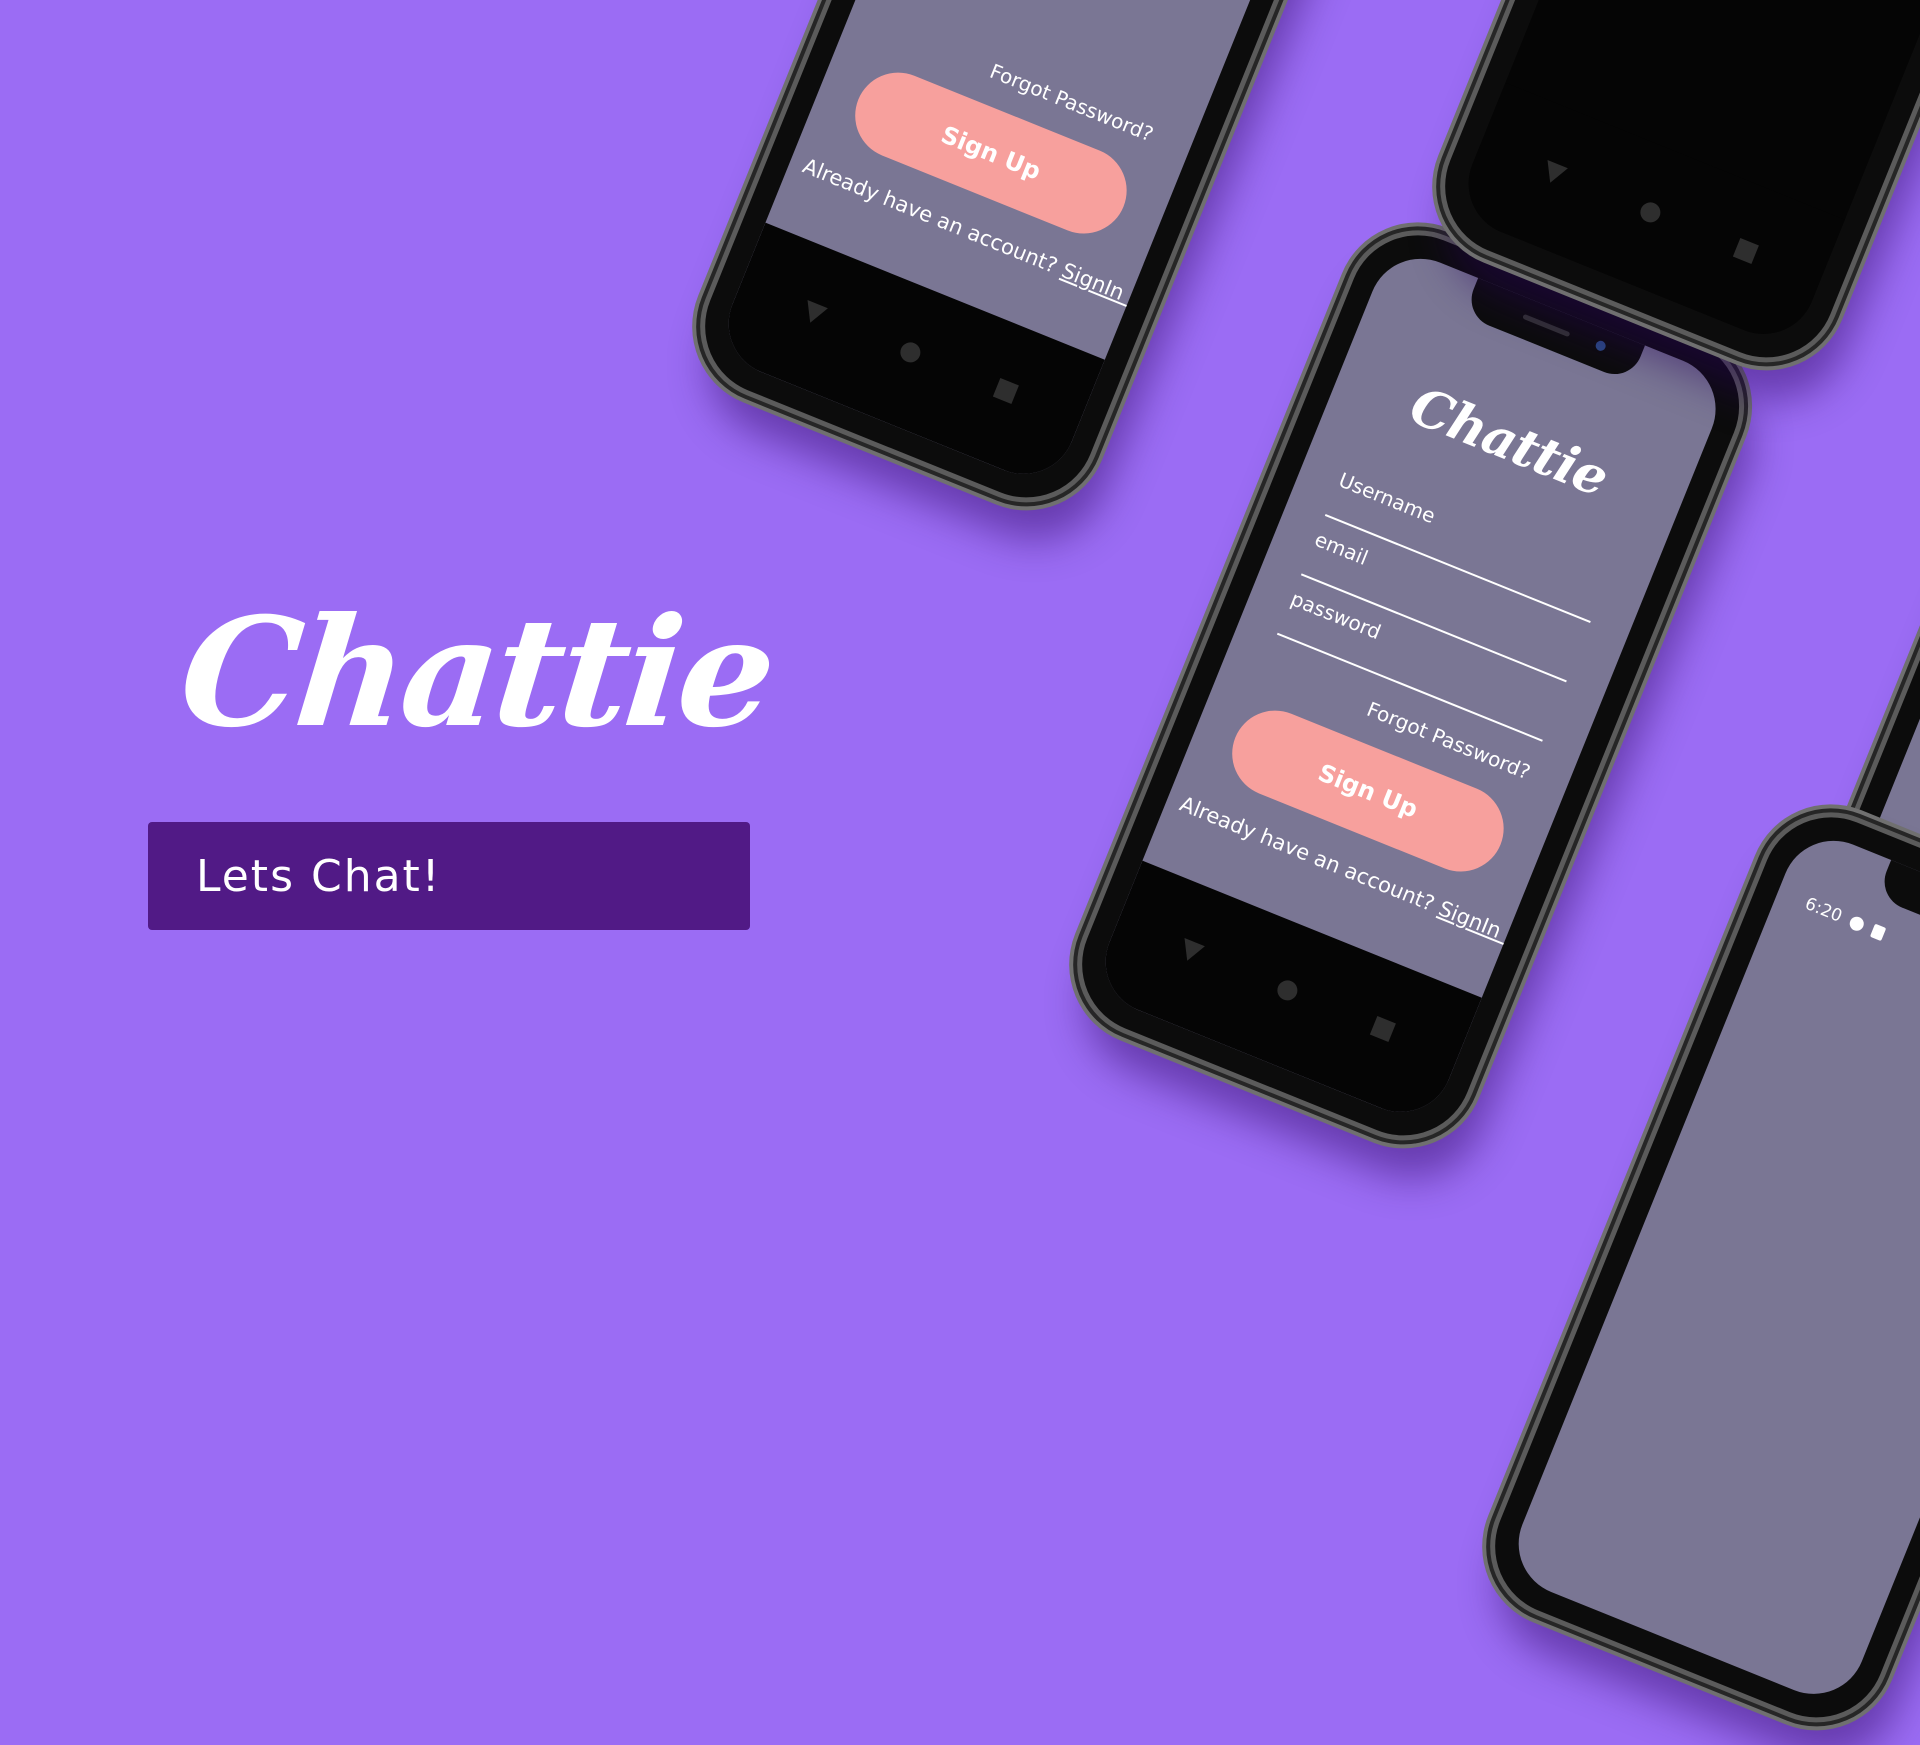  I want to click on brand-logo: Chattie, so click(476, 673).